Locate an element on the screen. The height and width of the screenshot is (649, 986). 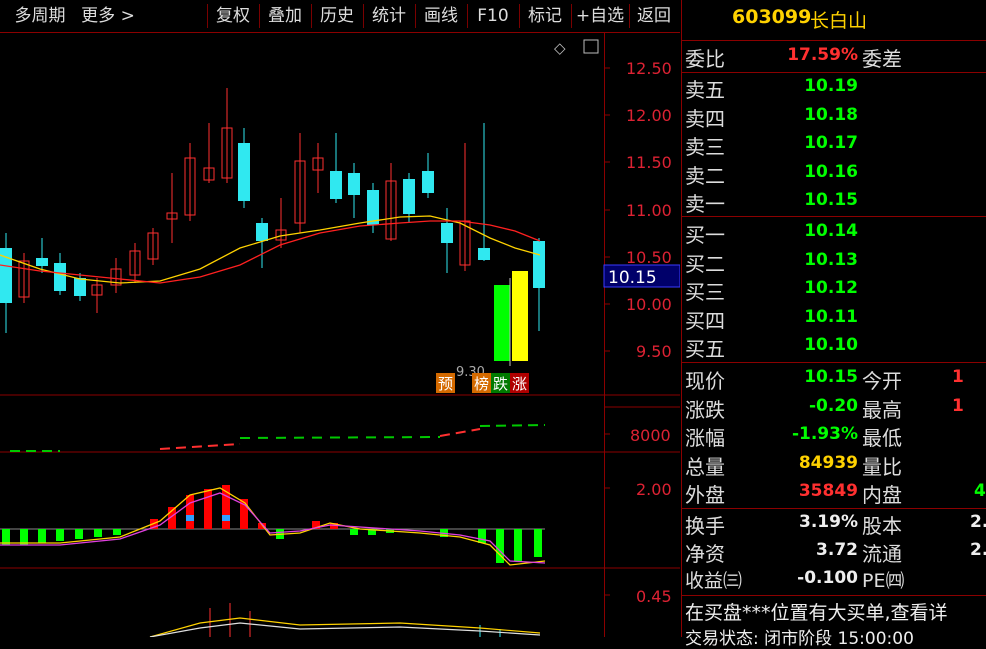
statistics-button: 统计 is located at coordinates (389, 16).